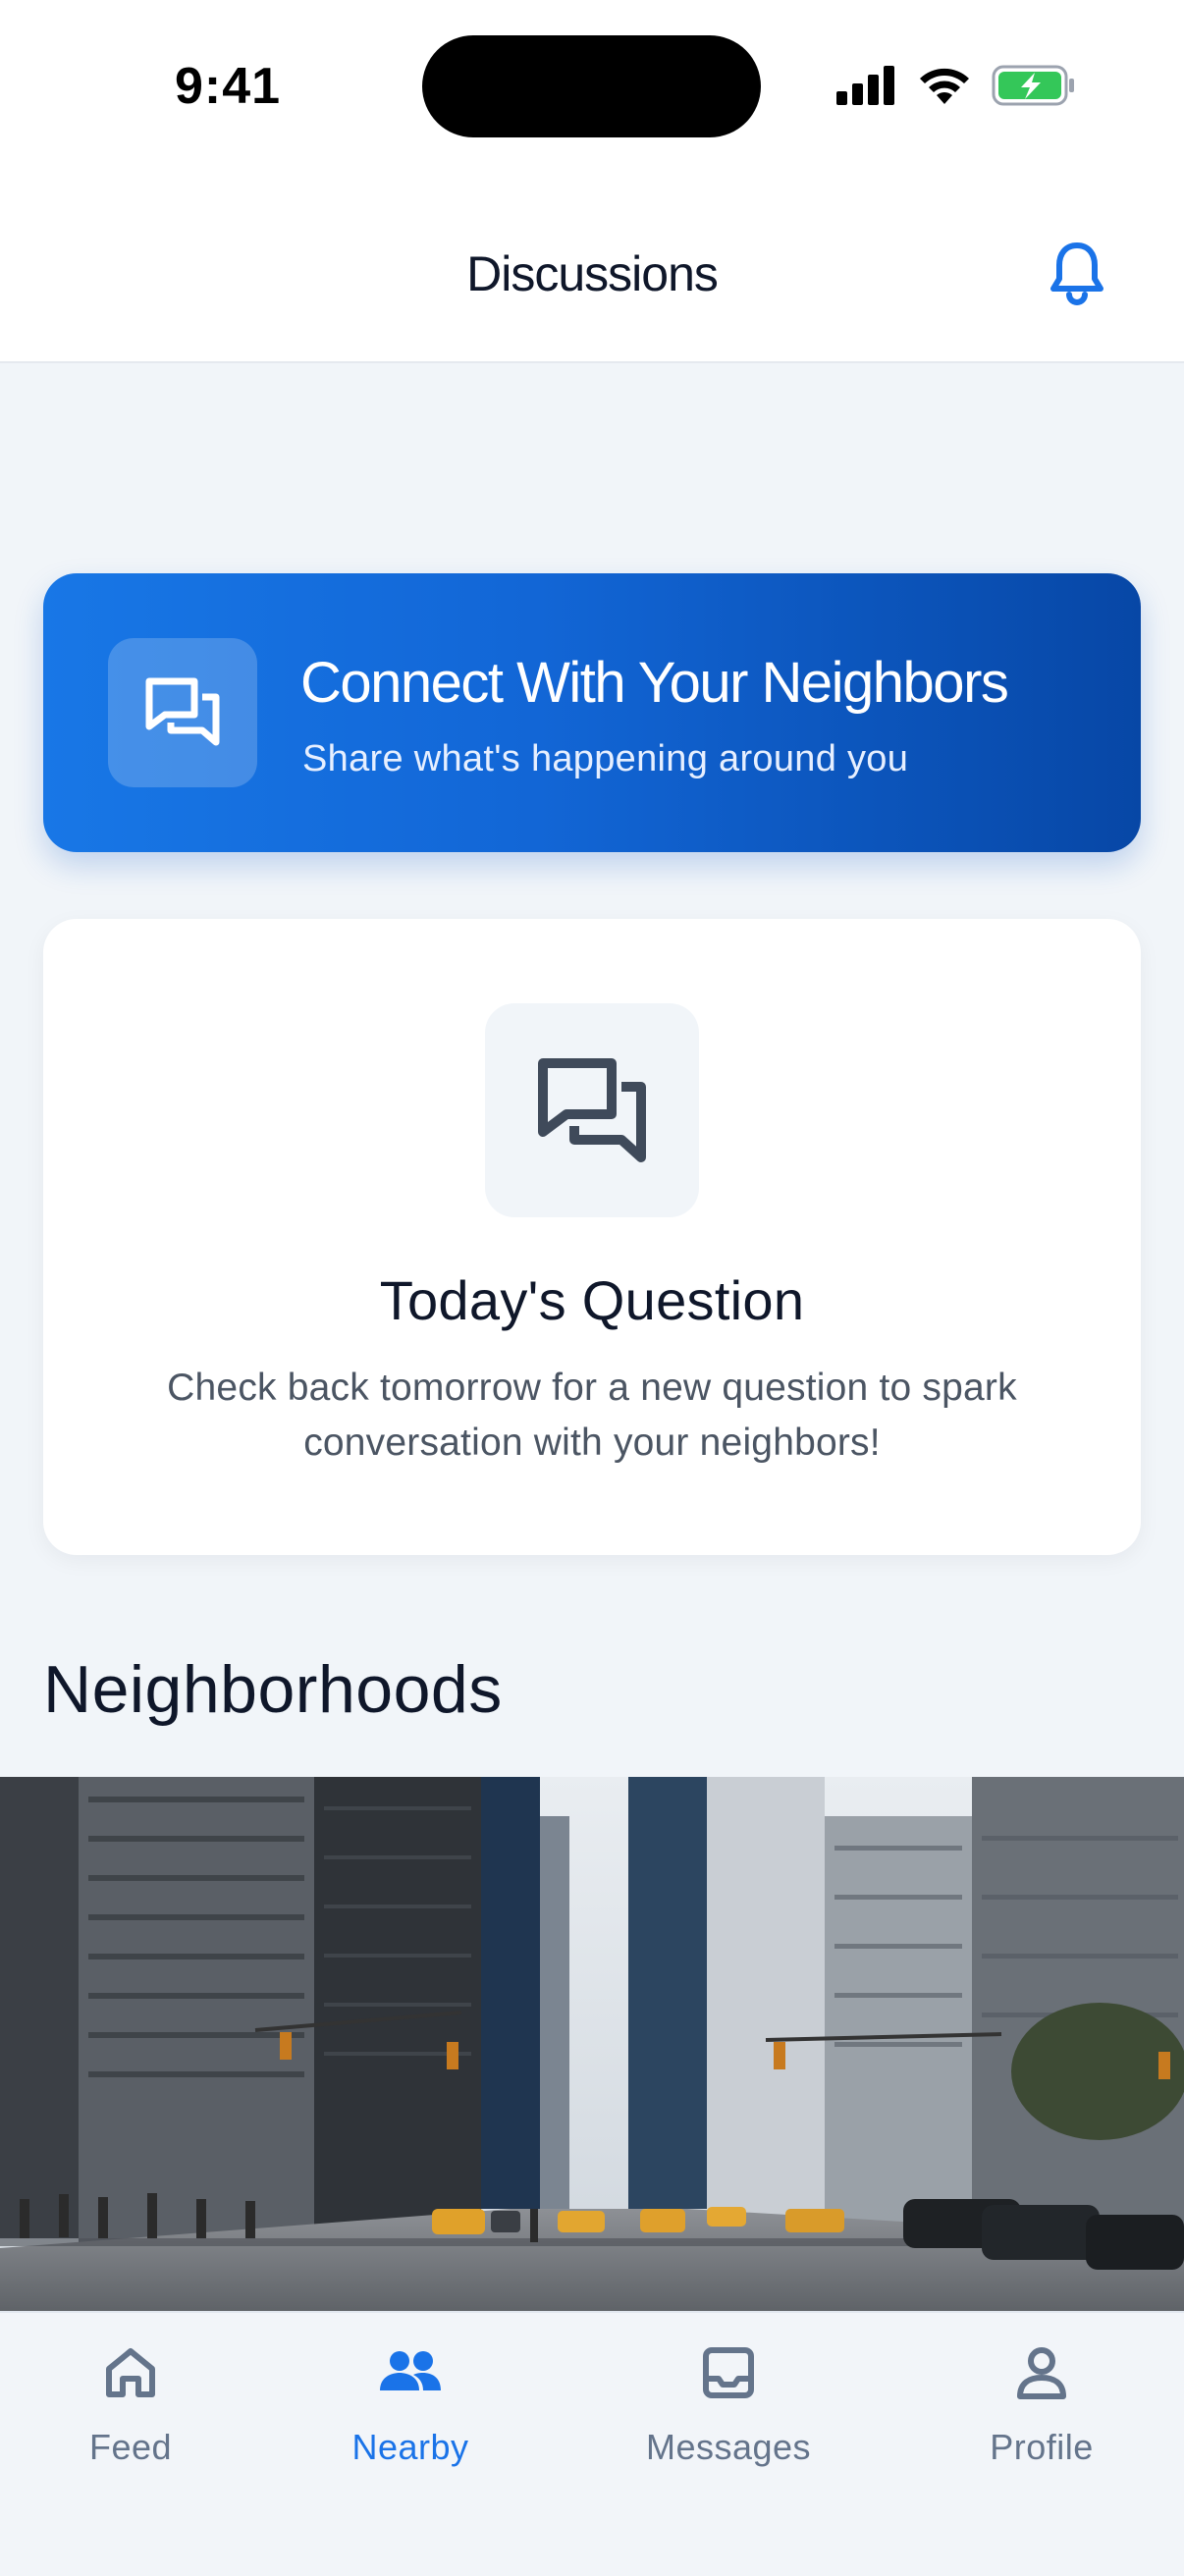 The image size is (1184, 2576). I want to click on tab-messages: Messages, so click(728, 2405).